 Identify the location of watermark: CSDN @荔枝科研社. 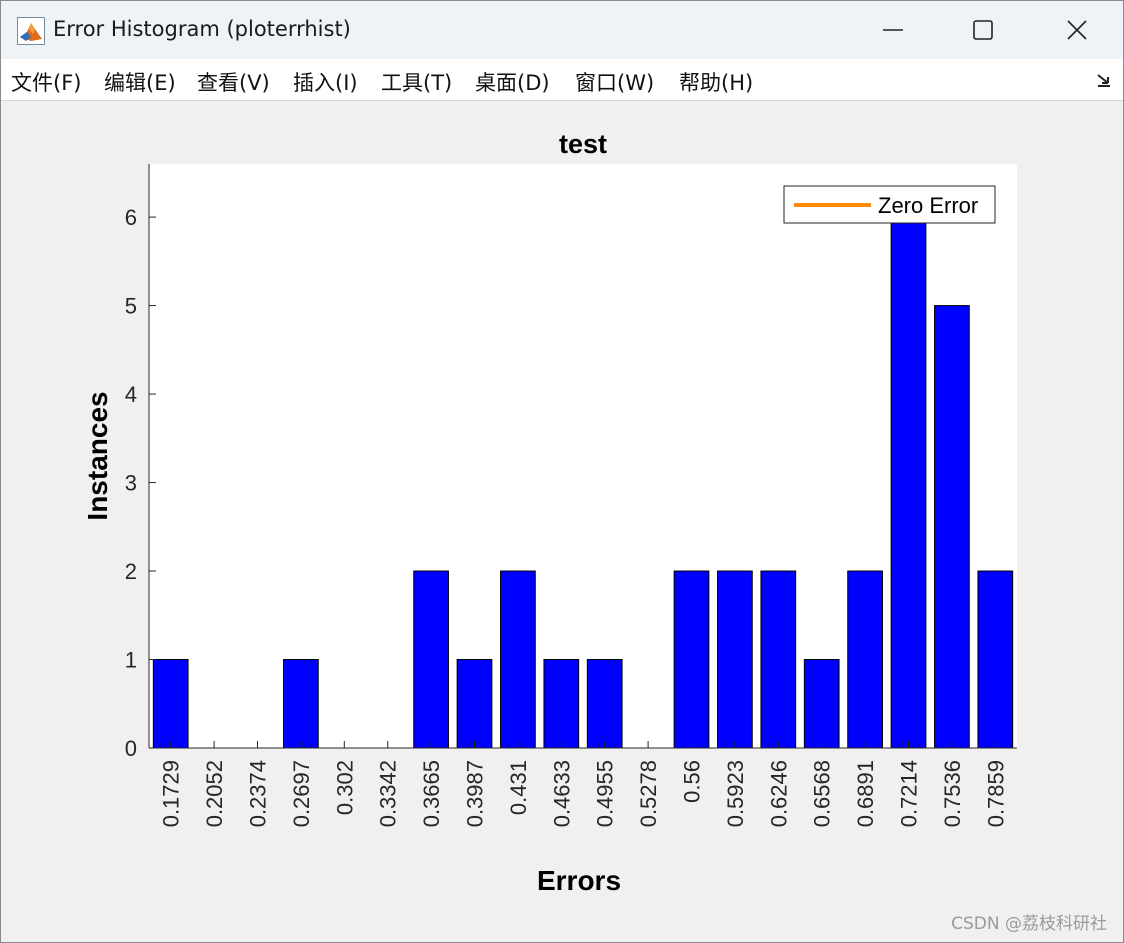
(1029, 924).